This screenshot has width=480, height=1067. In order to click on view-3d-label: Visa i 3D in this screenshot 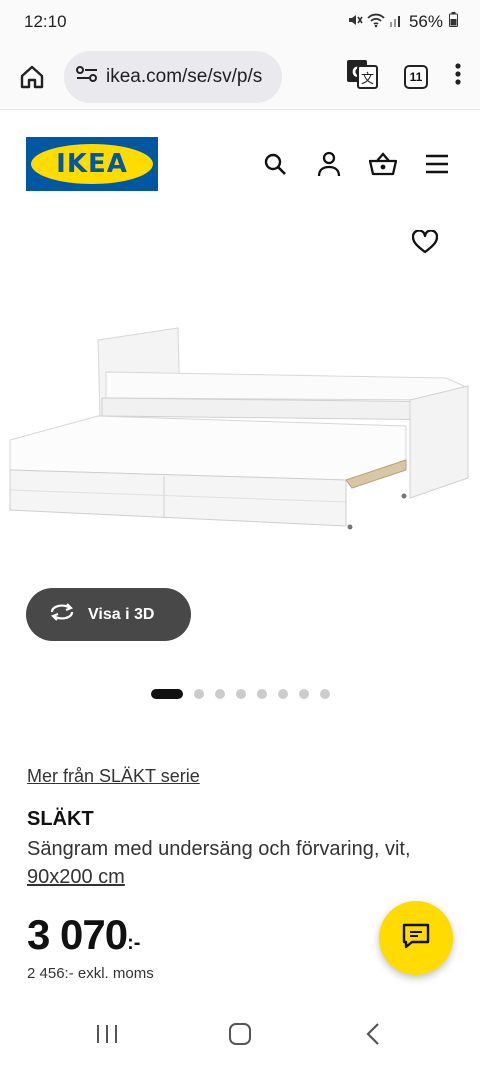, I will do `click(121, 614)`.